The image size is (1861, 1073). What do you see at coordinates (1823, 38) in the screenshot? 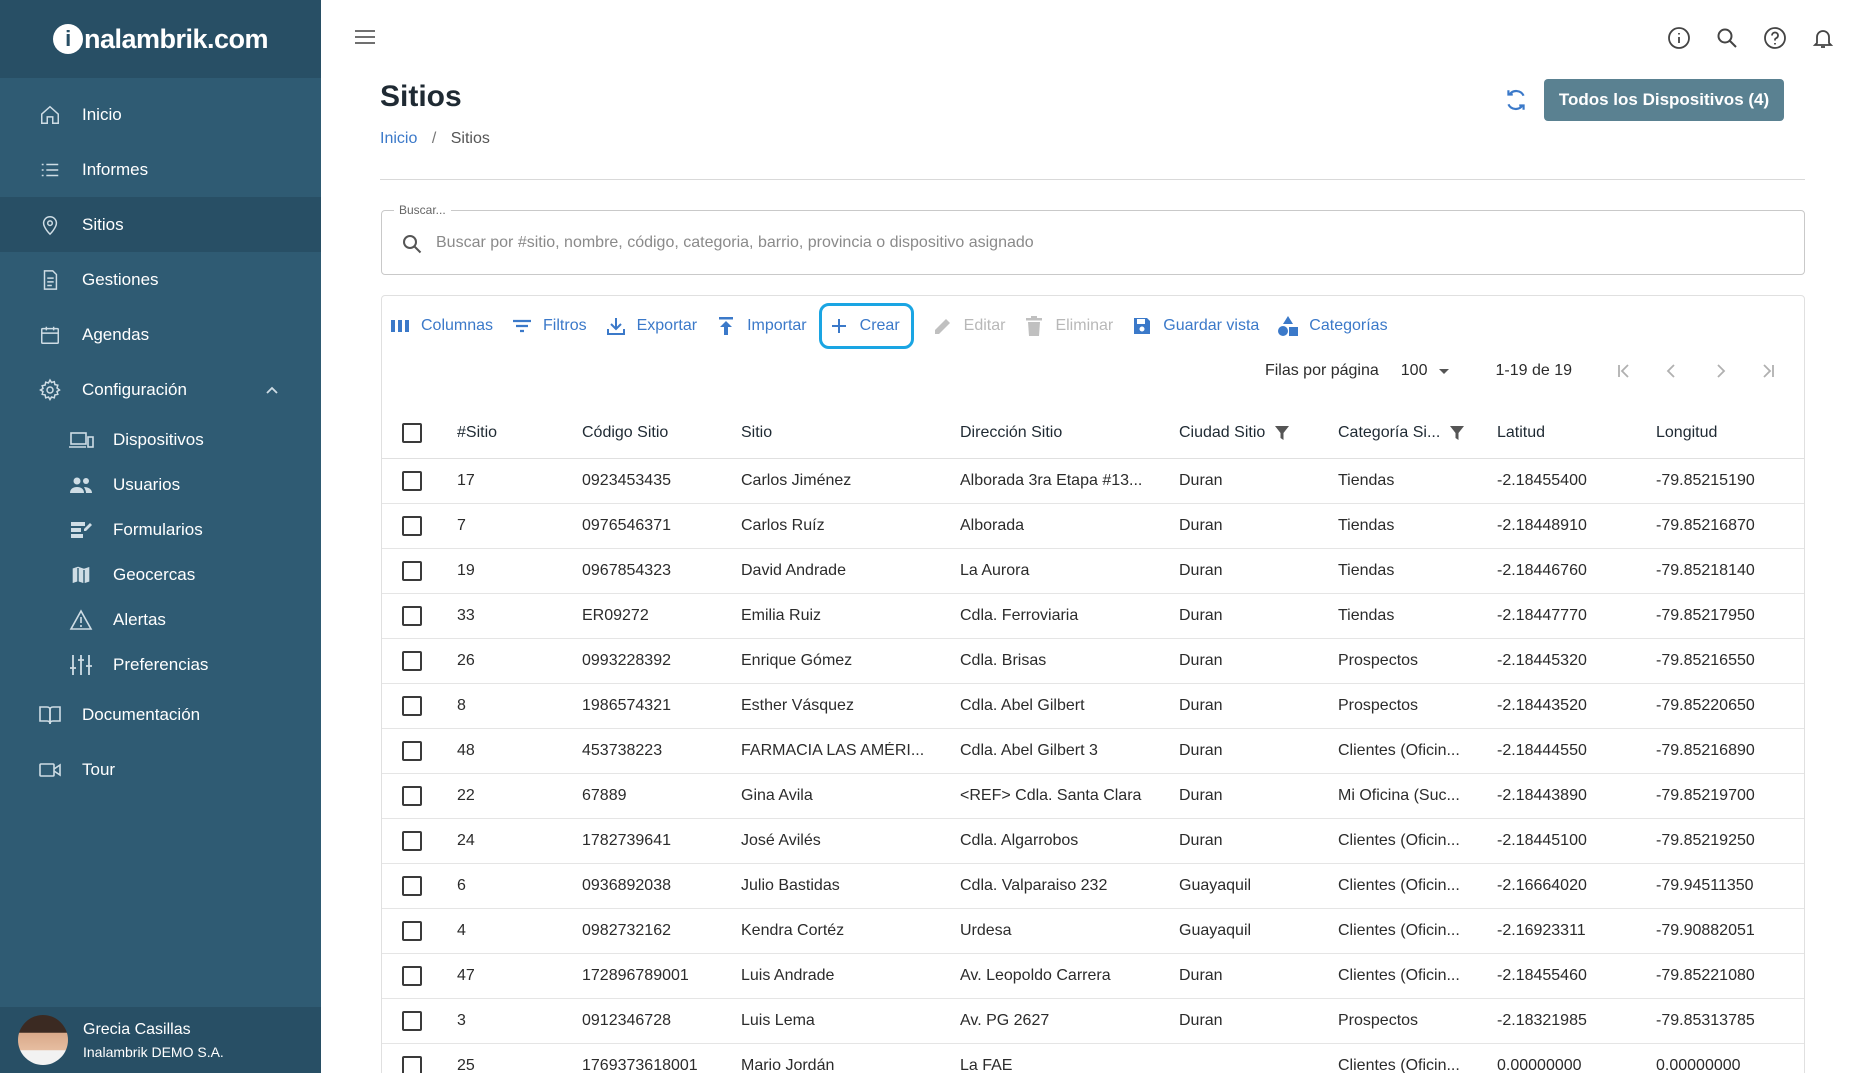
I see `bell-icon` at bounding box center [1823, 38].